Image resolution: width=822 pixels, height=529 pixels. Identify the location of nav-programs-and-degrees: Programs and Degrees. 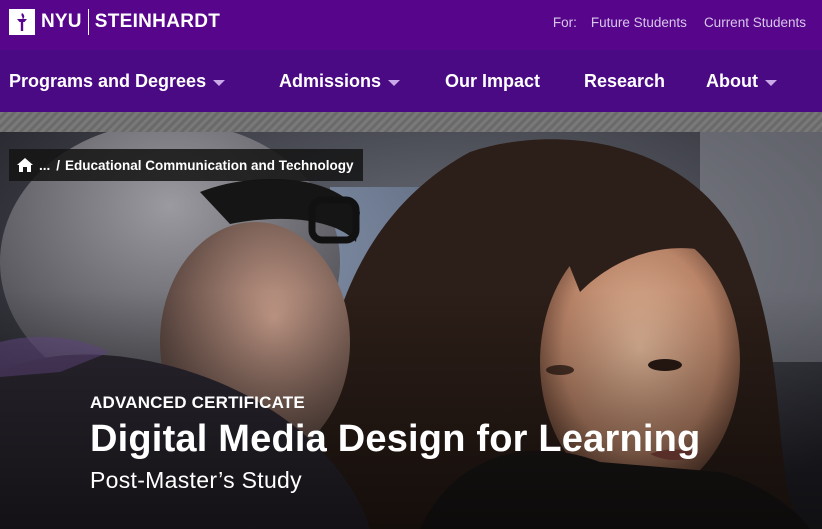
(117, 81).